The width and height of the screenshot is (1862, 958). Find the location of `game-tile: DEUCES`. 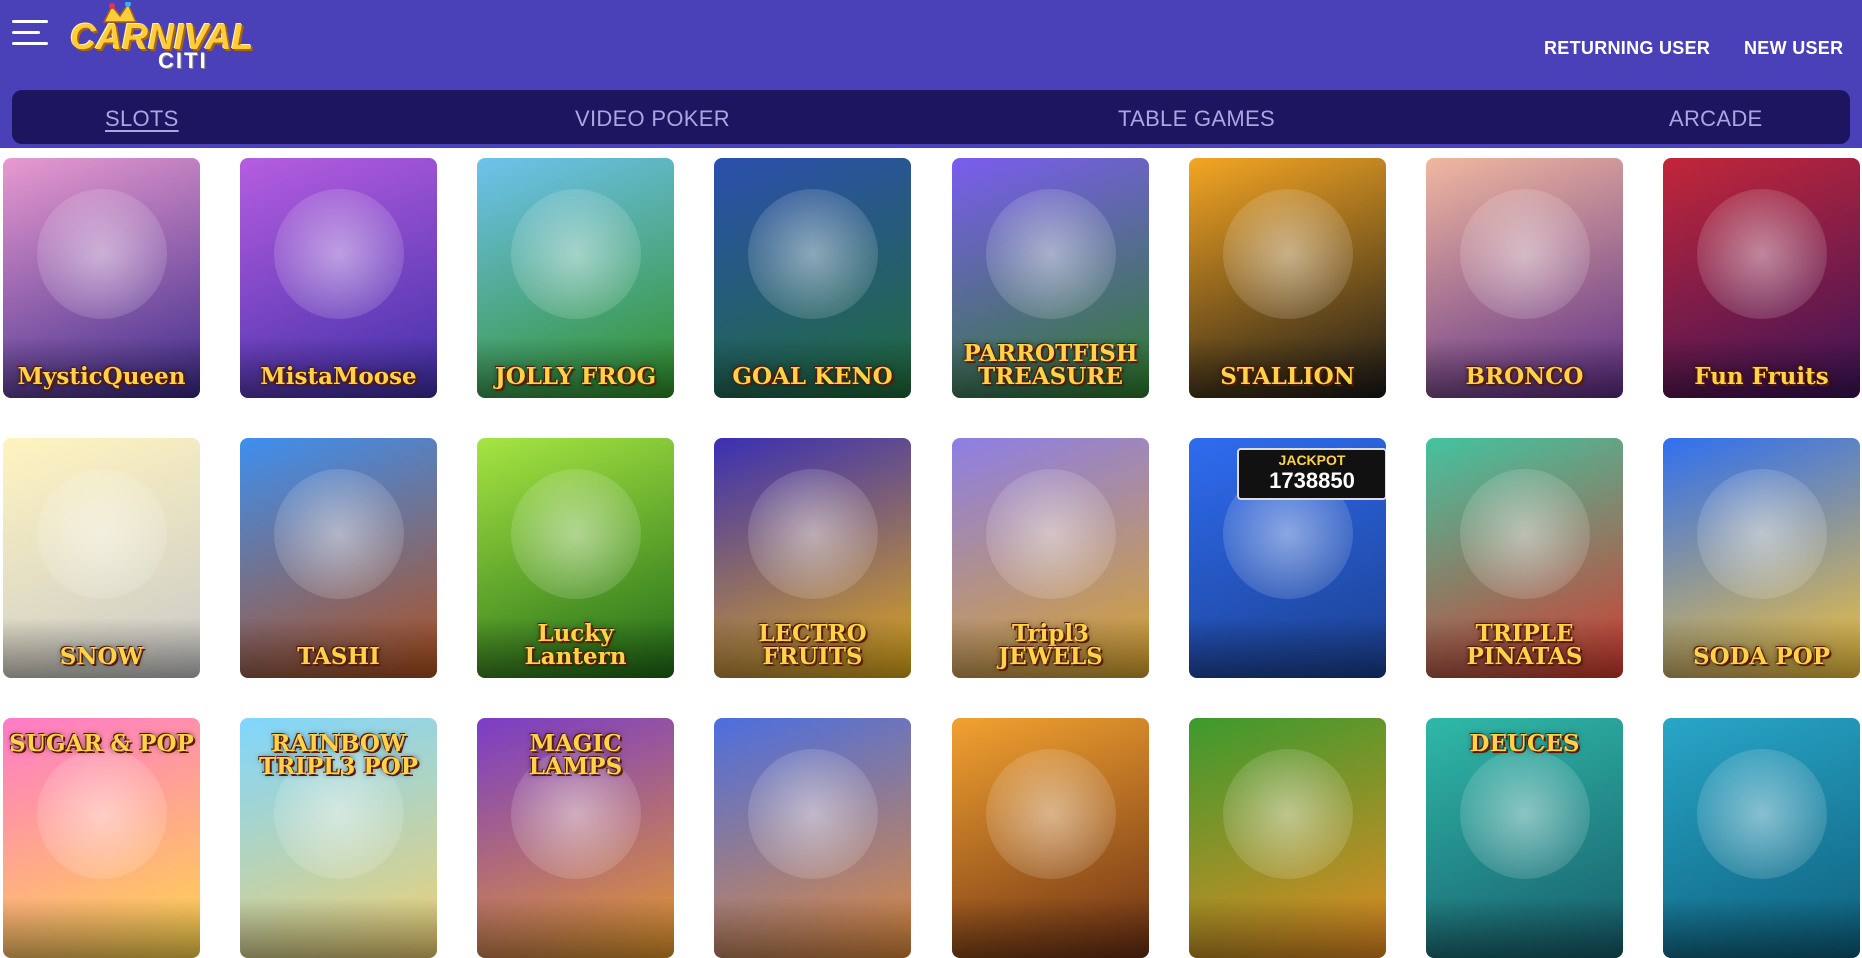

game-tile: DEUCES is located at coordinates (1524, 838).